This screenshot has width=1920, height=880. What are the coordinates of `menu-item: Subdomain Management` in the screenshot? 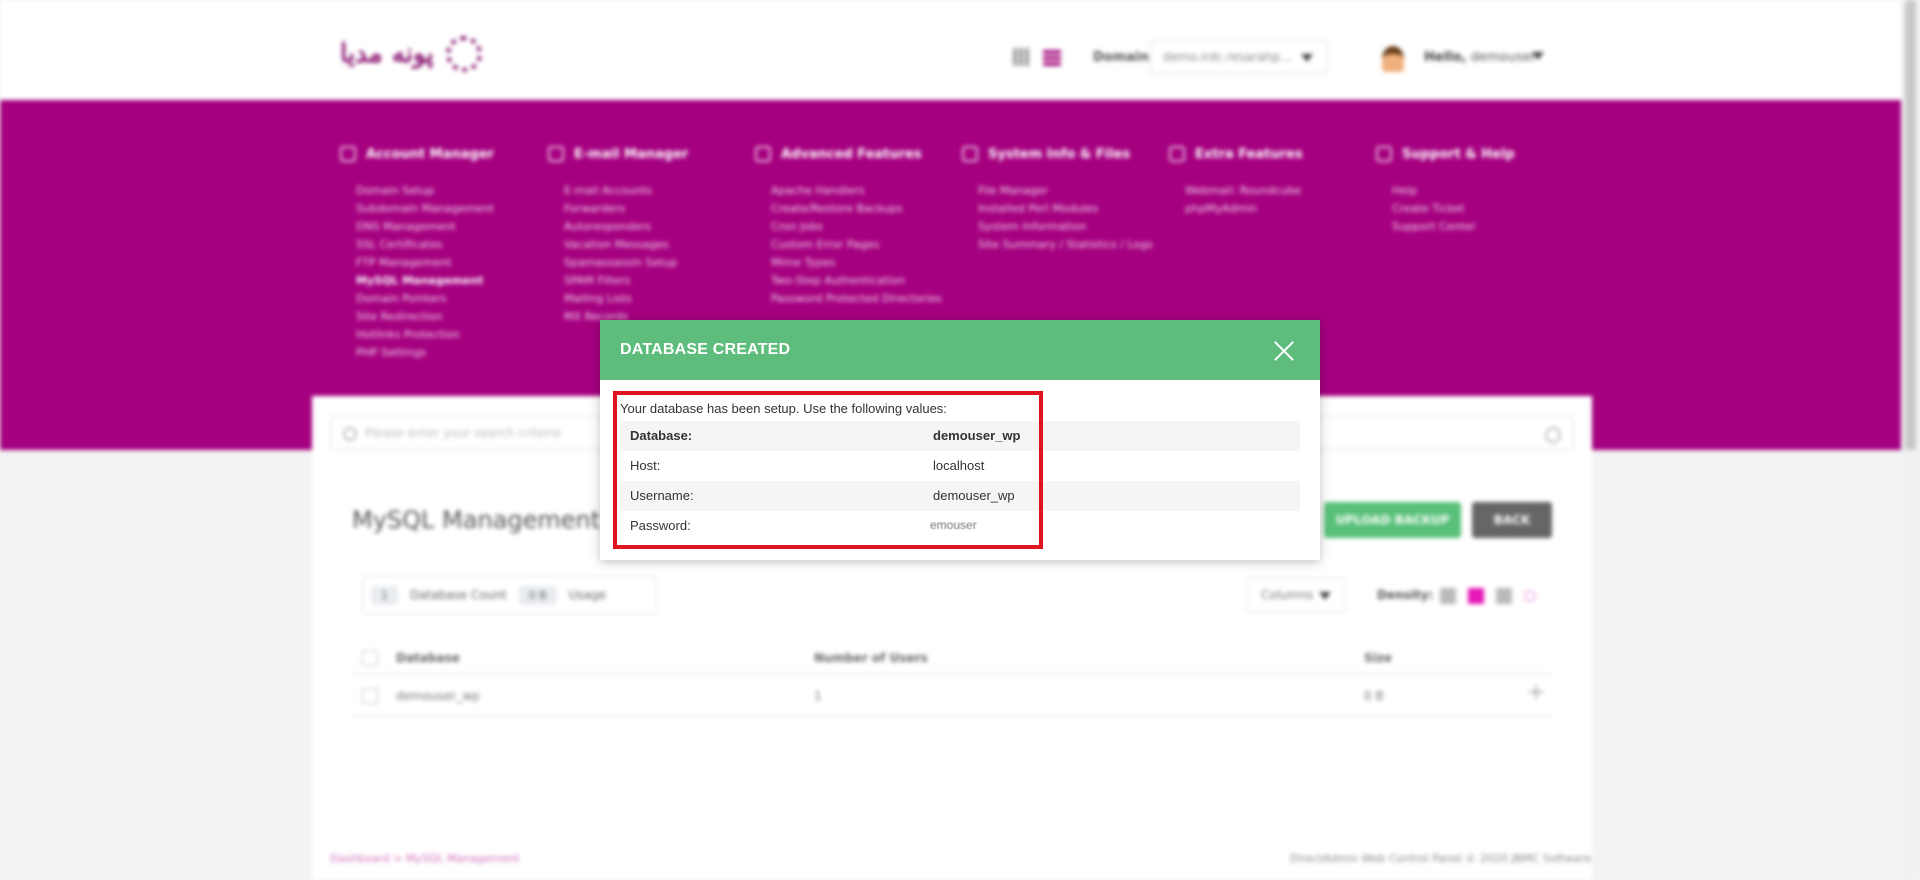 It's located at (448, 209).